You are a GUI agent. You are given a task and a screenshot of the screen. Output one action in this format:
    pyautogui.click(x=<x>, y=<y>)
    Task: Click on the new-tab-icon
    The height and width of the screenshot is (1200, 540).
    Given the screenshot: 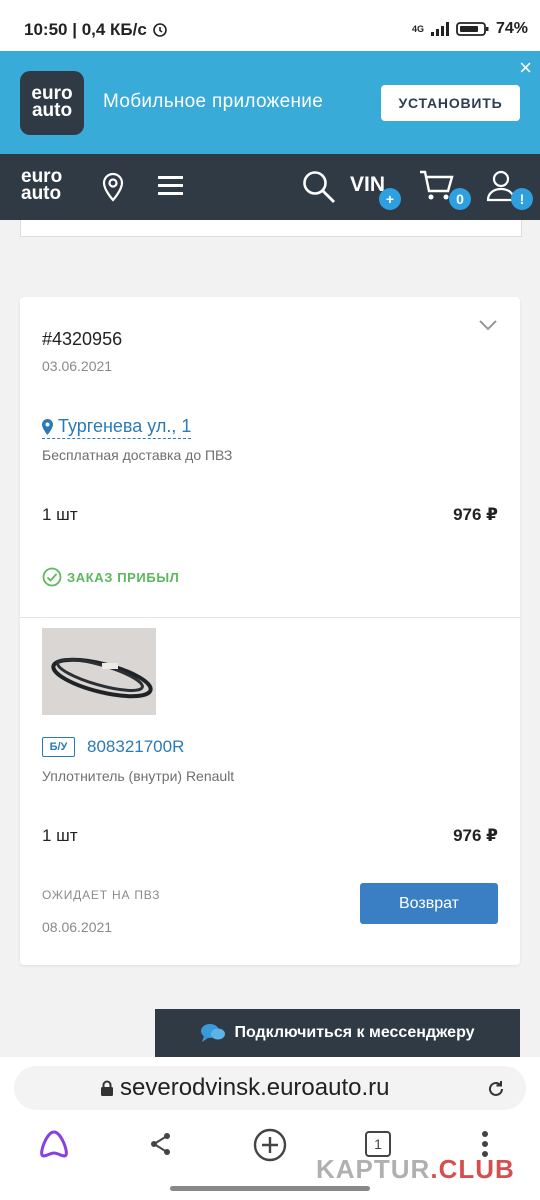 What is the action you would take?
    pyautogui.click(x=270, y=1145)
    